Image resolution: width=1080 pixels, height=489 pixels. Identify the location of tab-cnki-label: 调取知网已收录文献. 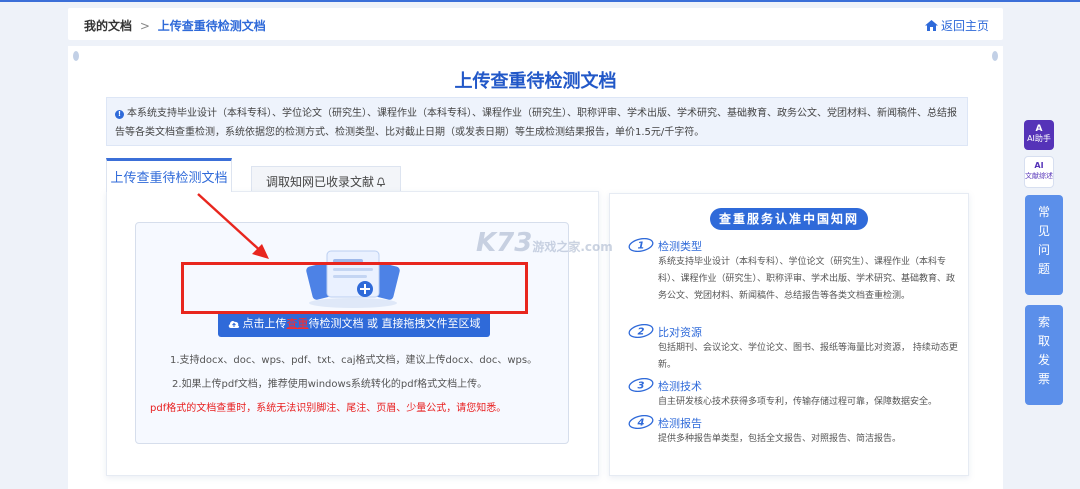
(319, 182).